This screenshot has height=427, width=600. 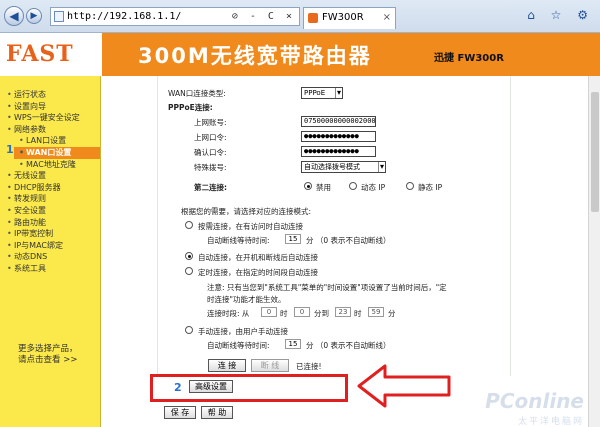 I want to click on sidebar-item: 无线设置, so click(x=53, y=176).